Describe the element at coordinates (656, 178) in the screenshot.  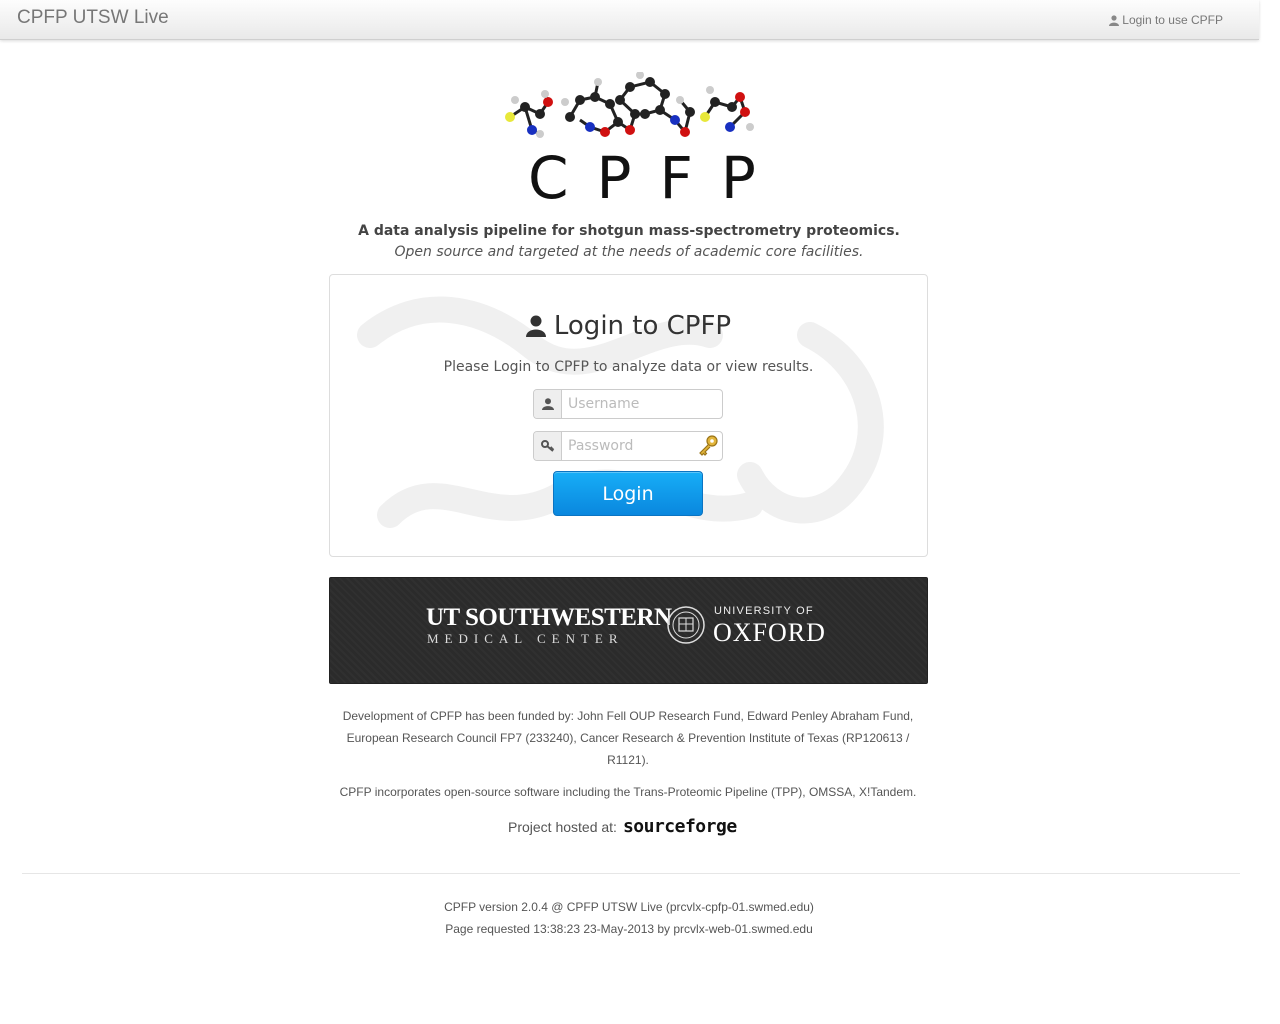
I see `logo-text: CPFP` at that location.